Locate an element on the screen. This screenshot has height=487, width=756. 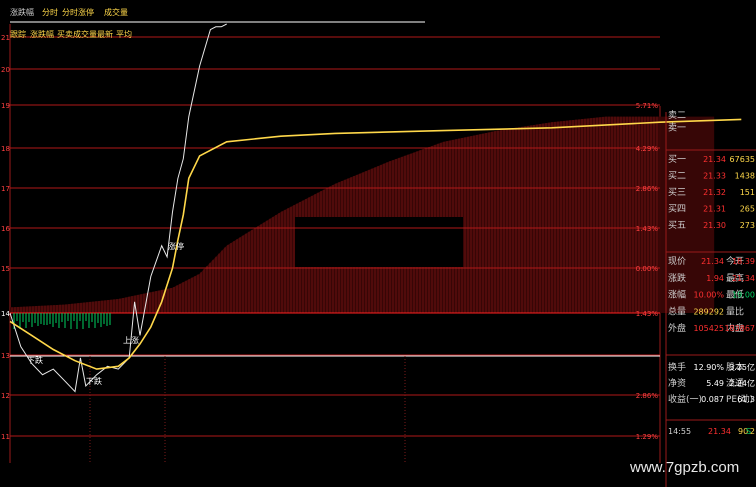
quote-value: 19.00 is located at coordinates (743, 295).